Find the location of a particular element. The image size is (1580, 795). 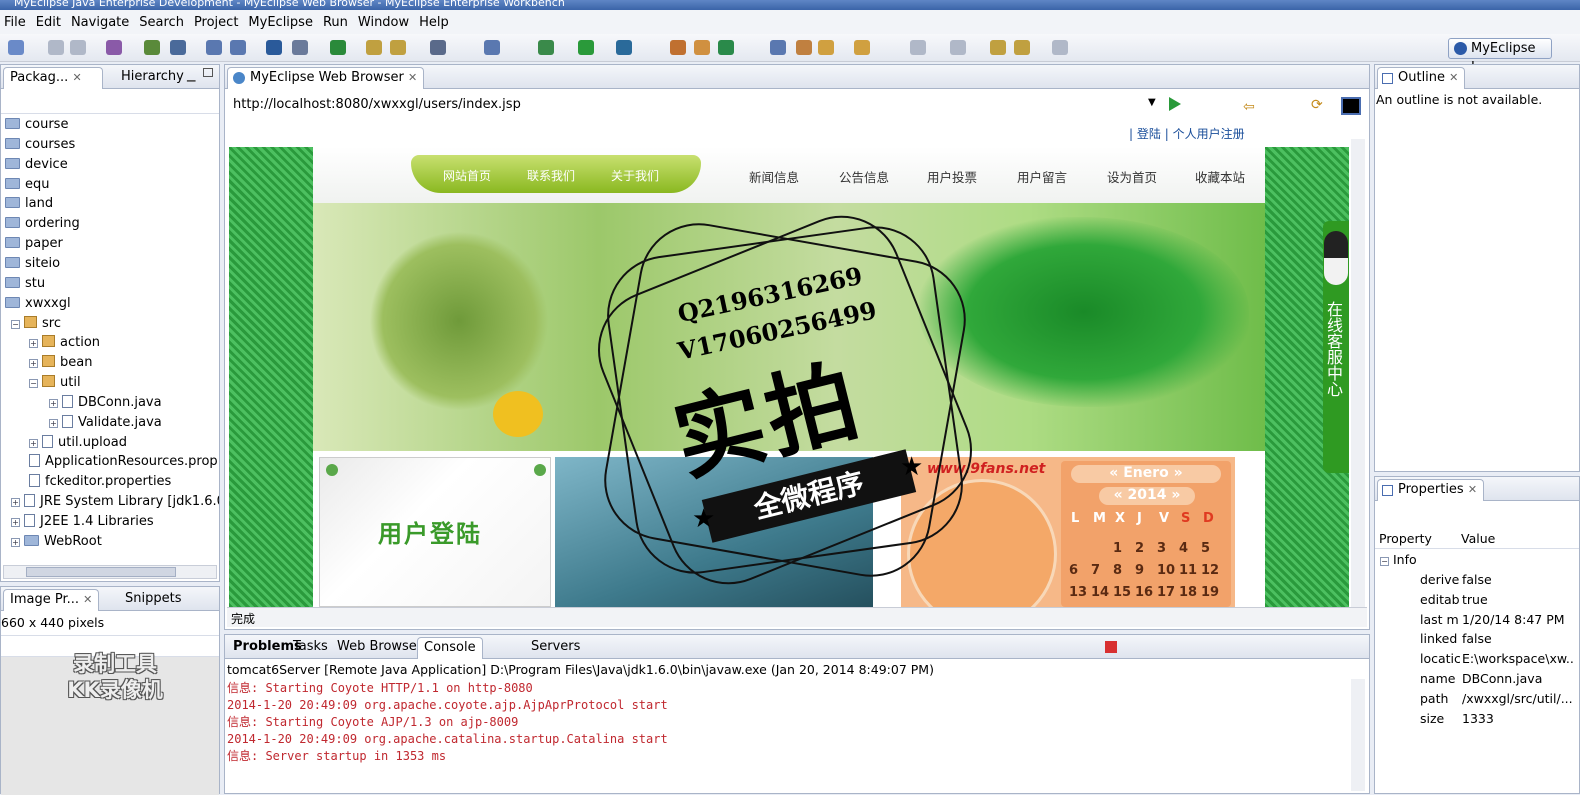

nav-item: 设为首页 is located at coordinates (1132, 176).